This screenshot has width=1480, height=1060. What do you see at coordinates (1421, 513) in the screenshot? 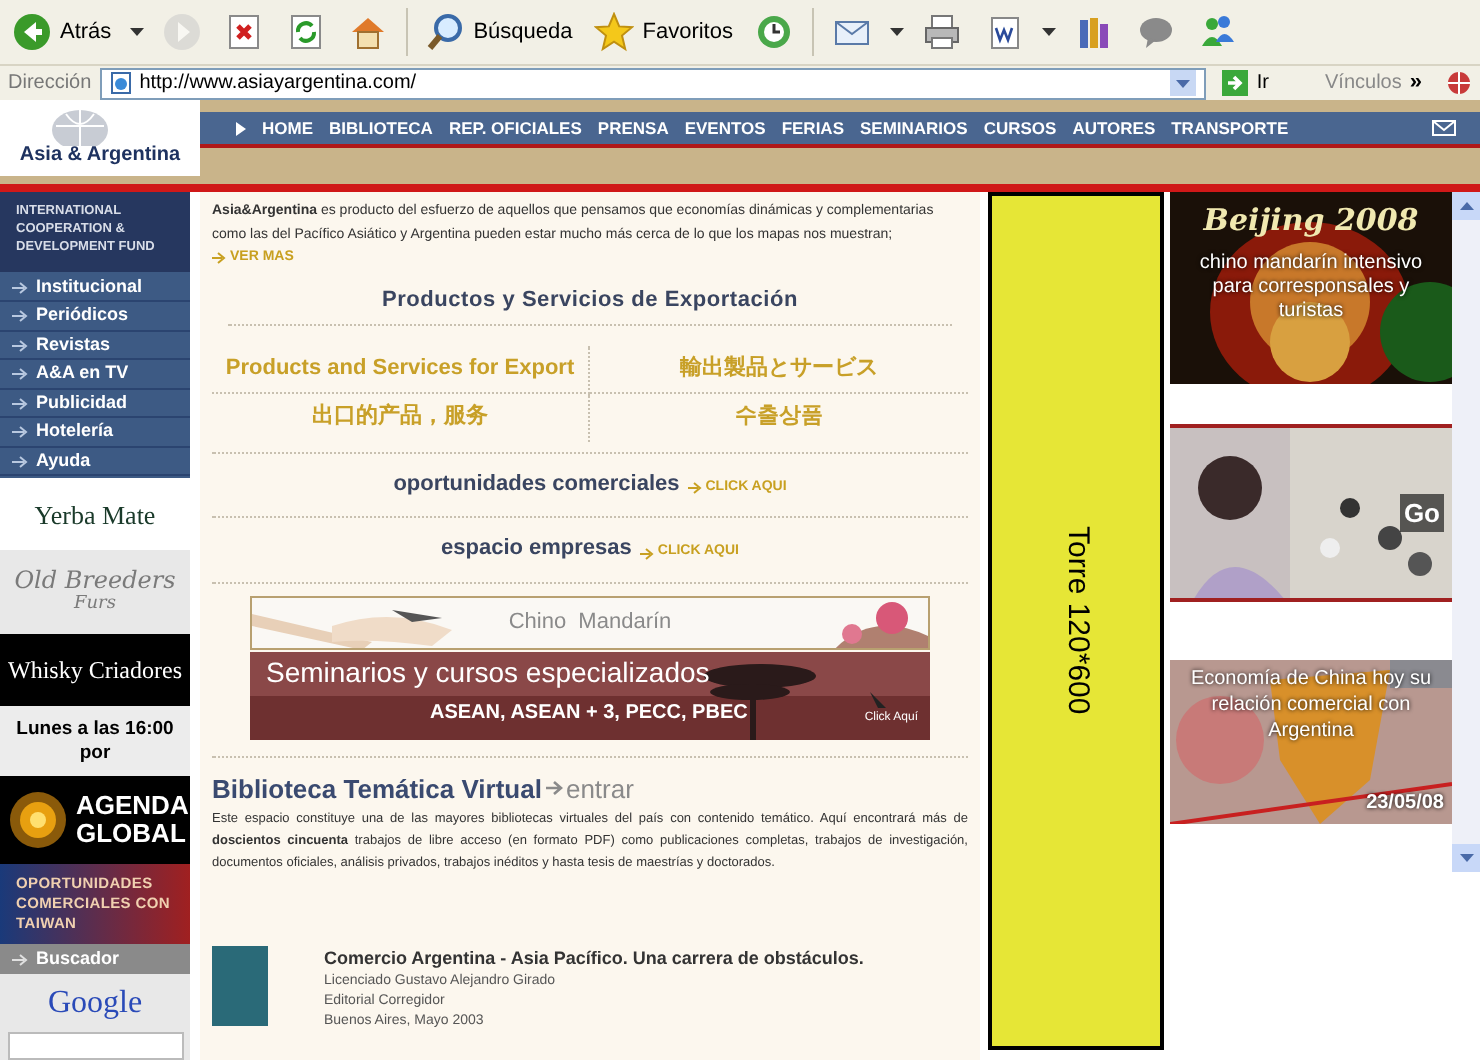
I see `ad-title: Go` at bounding box center [1421, 513].